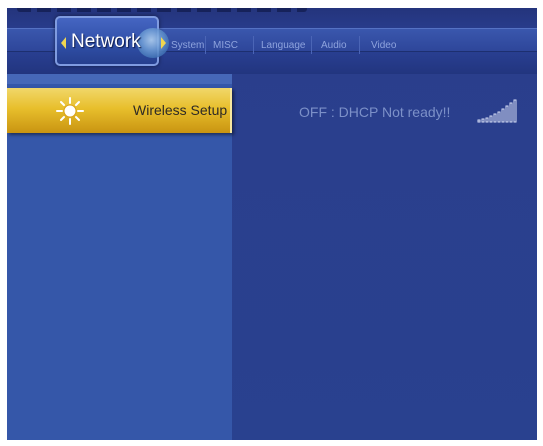  I want to click on tab-system: System, so click(187, 45).